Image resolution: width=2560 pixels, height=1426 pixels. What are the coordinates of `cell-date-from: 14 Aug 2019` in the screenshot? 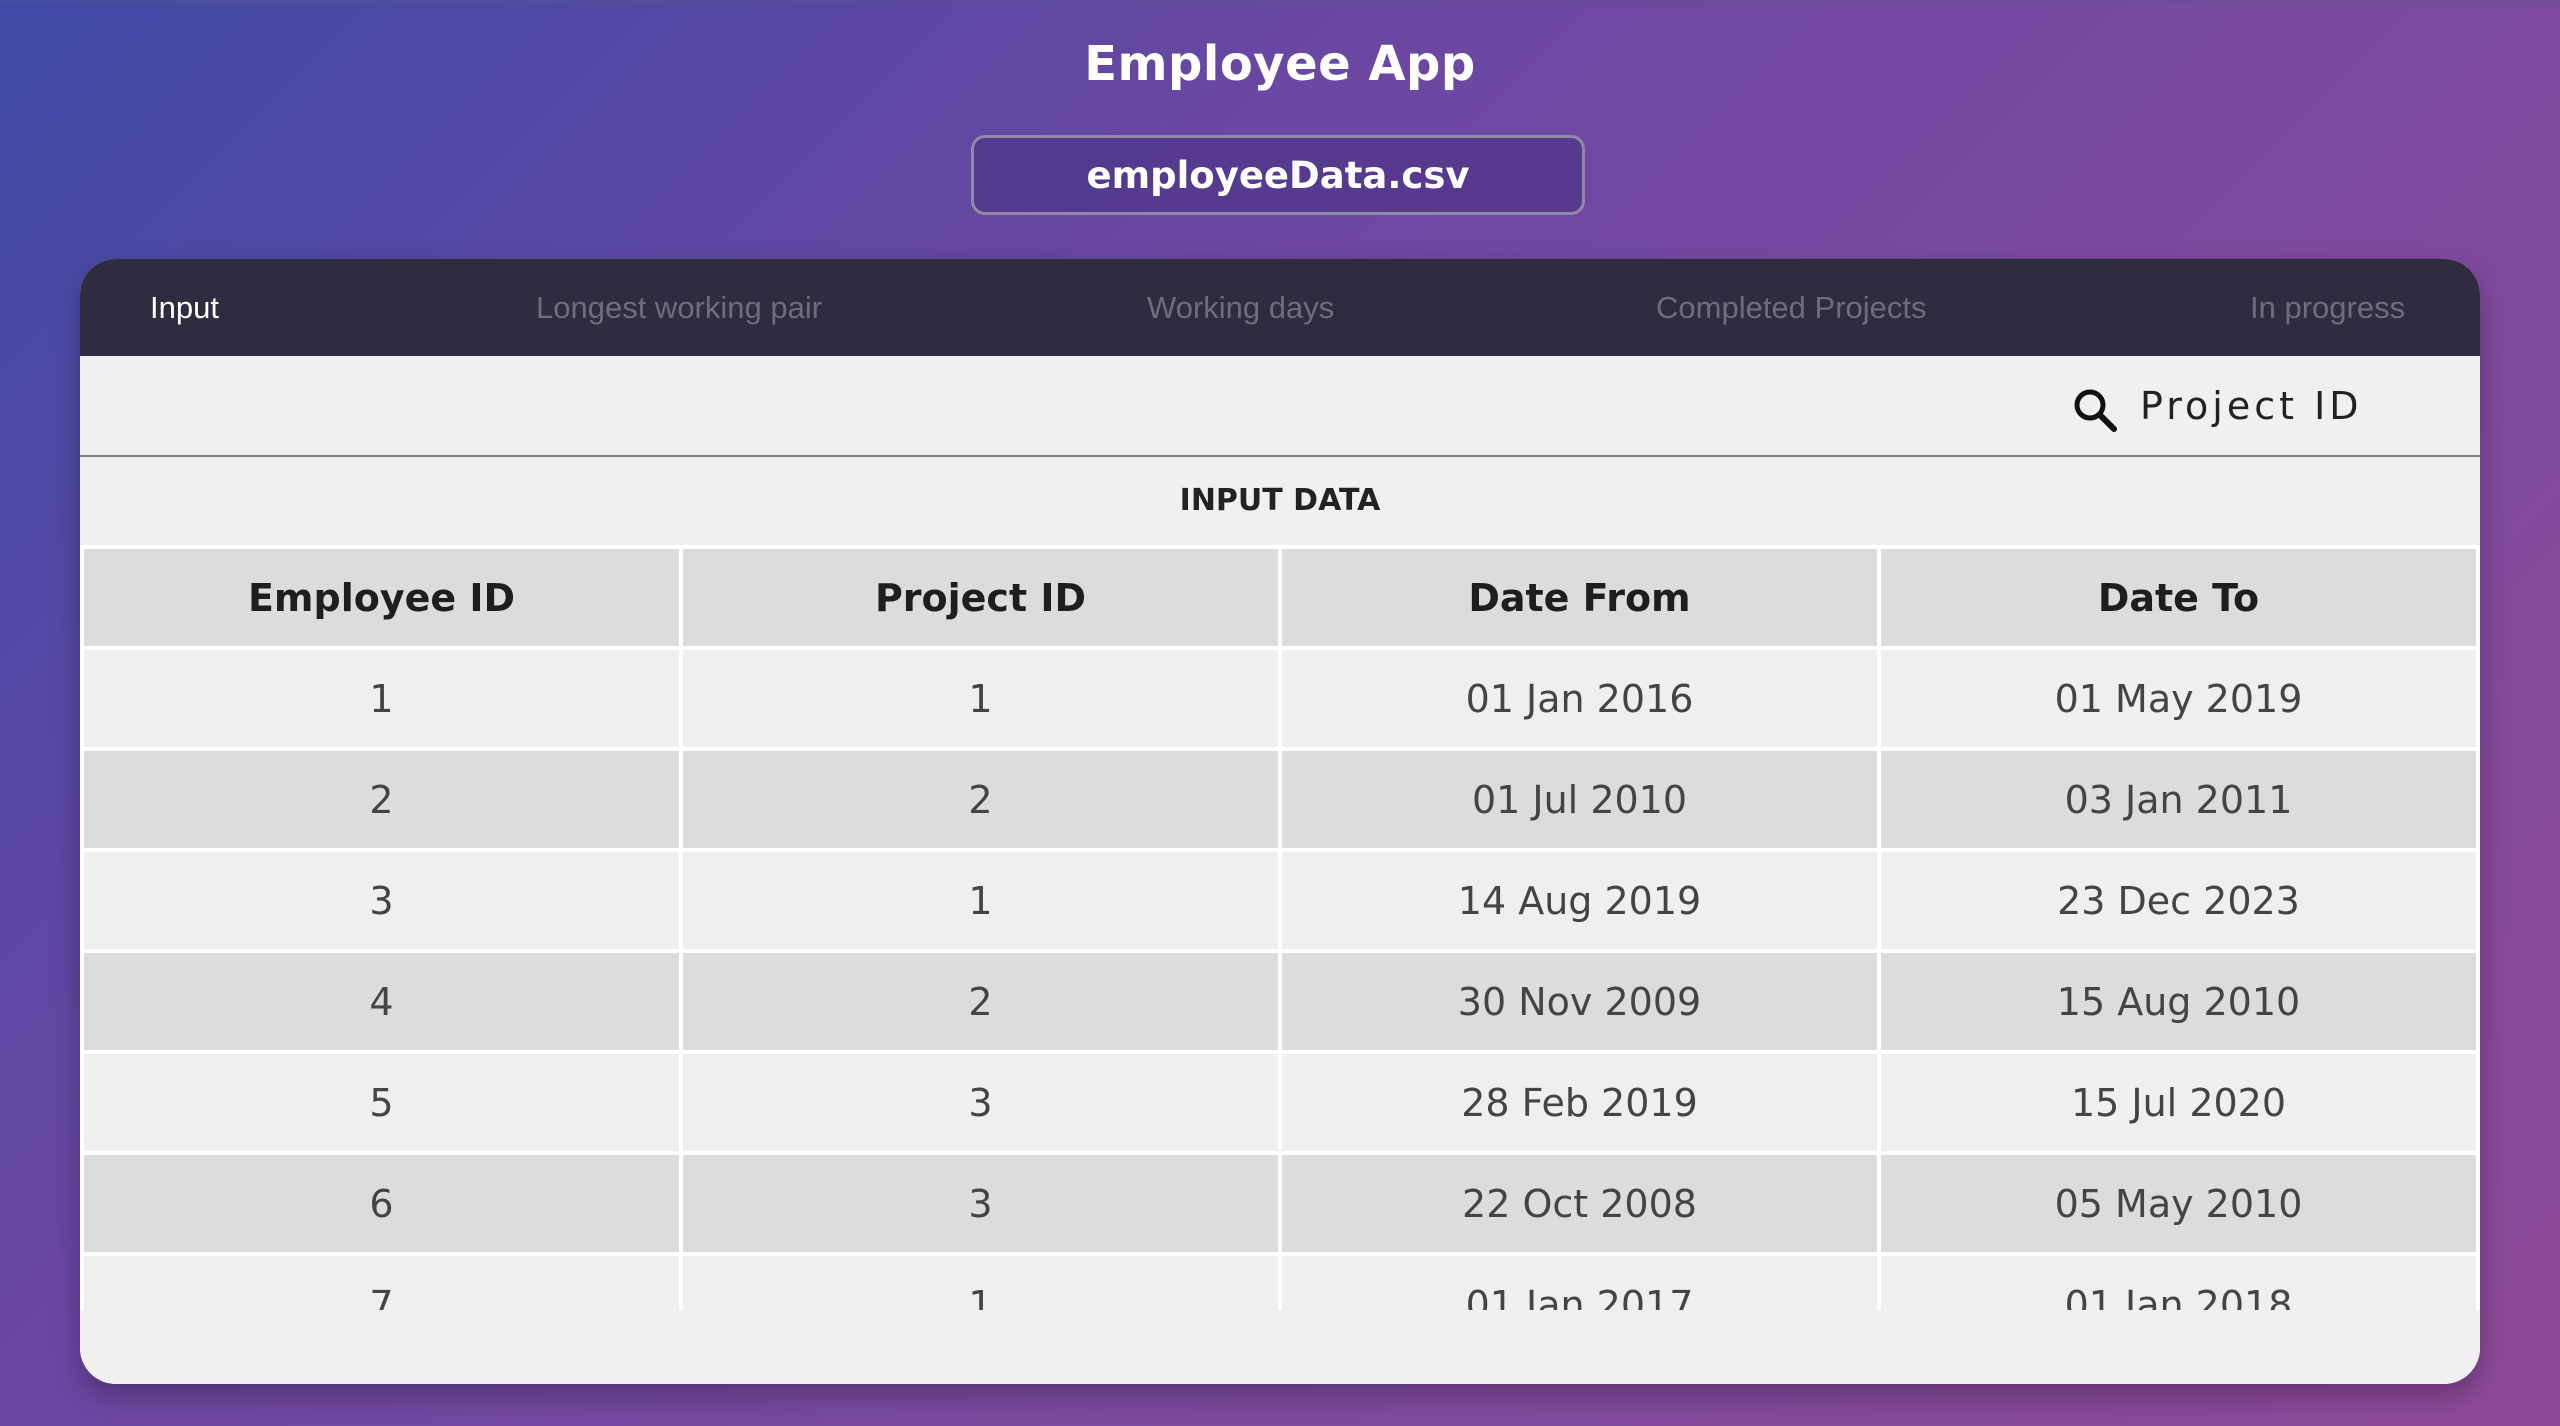 It's located at (1579, 900).